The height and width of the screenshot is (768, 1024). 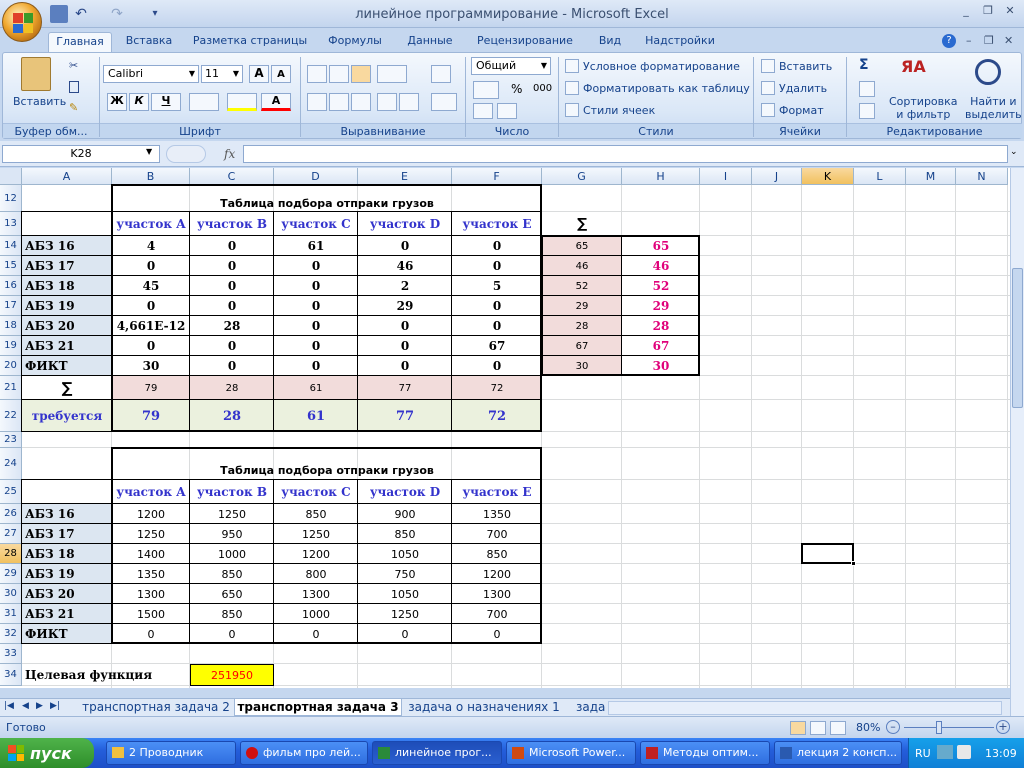 I want to click on horizontal-scrollbar, so click(x=805, y=708).